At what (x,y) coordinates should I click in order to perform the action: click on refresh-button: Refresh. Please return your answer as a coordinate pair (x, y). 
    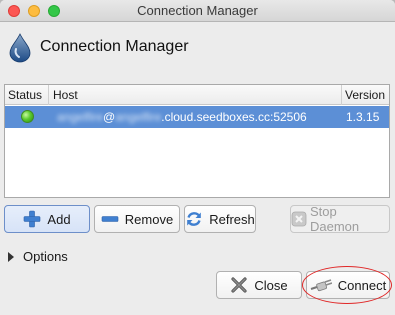
    Looking at the image, I should click on (220, 219).